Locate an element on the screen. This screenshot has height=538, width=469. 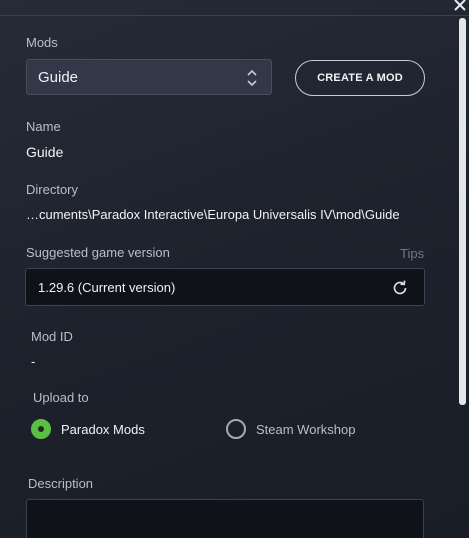
mod-id-label: Mod ID is located at coordinates (52, 336).